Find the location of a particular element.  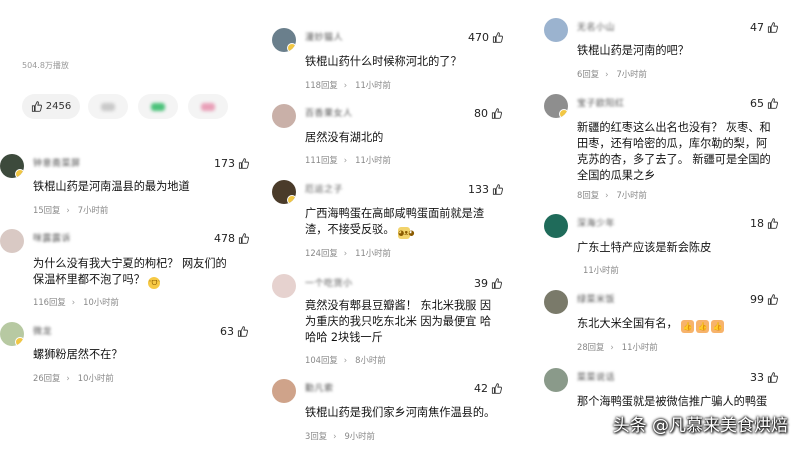

reply-count: 6回复 is located at coordinates (588, 74).